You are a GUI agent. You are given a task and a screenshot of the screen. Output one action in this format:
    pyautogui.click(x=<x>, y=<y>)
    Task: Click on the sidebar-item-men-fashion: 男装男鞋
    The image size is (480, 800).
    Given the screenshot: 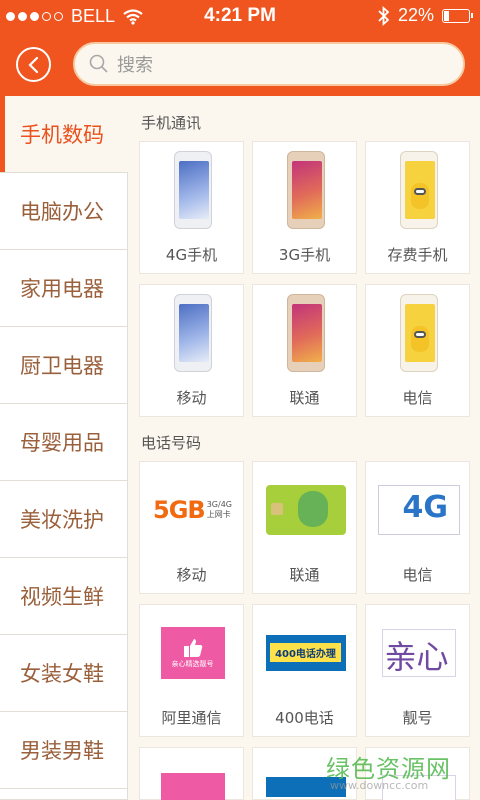 What is the action you would take?
    pyautogui.click(x=64, y=750)
    